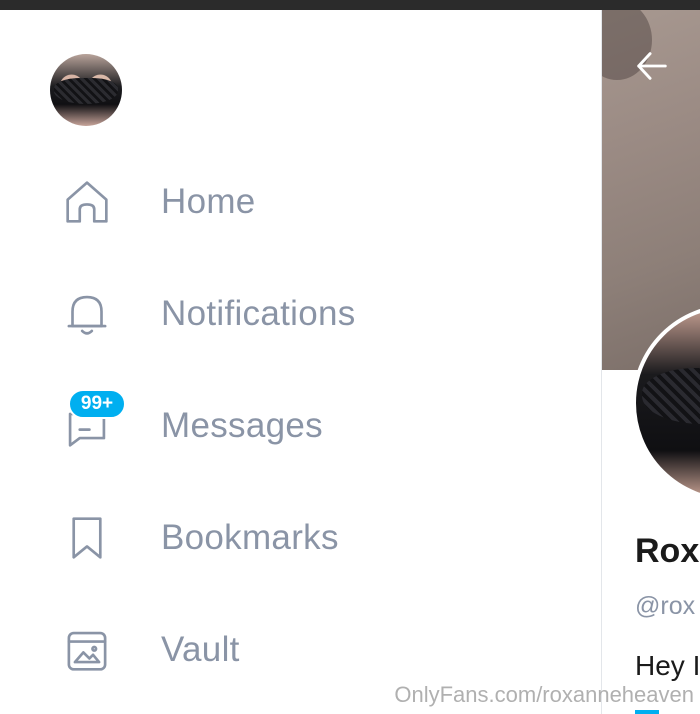 This screenshot has width=700, height=714. Describe the element at coordinates (296, 650) in the screenshot. I see `nav-item-vault: Vault` at that location.